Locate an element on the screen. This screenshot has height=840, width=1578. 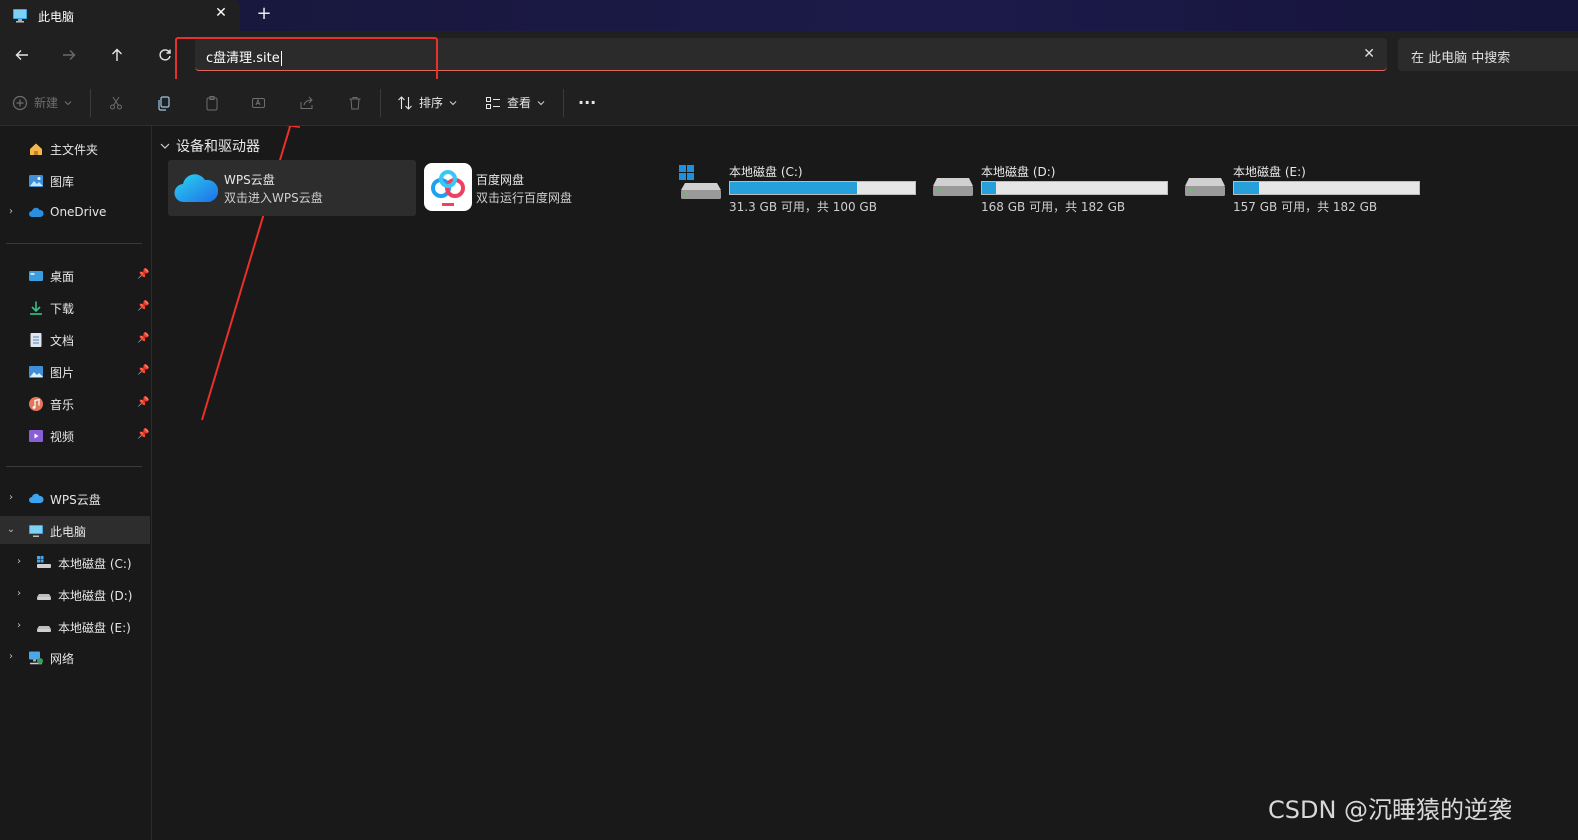
tab-title: 此电脑 is located at coordinates (56, 17).